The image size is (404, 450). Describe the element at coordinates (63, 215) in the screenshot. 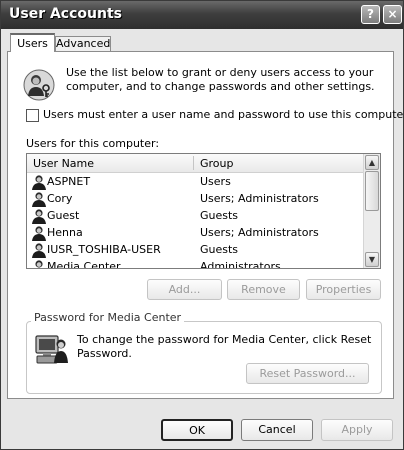

I see `user-name: Guest` at that location.